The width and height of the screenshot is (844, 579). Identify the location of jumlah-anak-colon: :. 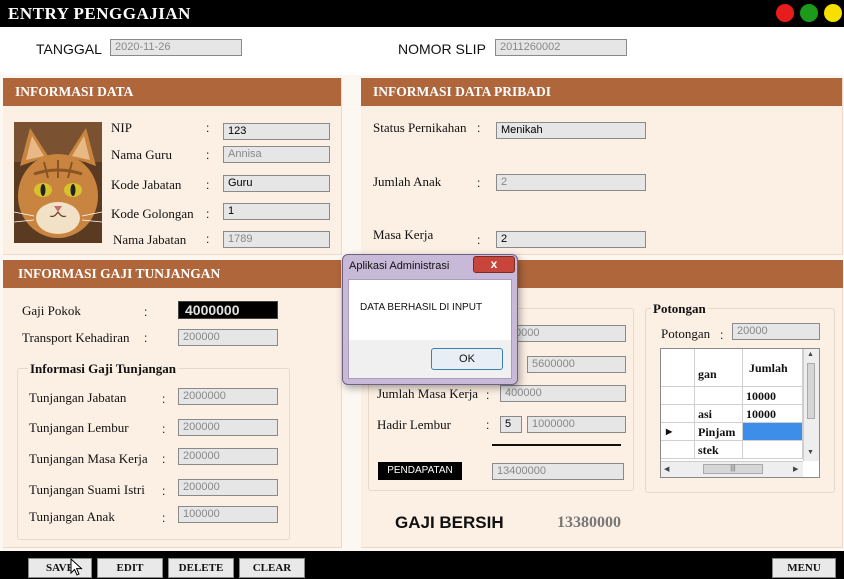
(479, 183).